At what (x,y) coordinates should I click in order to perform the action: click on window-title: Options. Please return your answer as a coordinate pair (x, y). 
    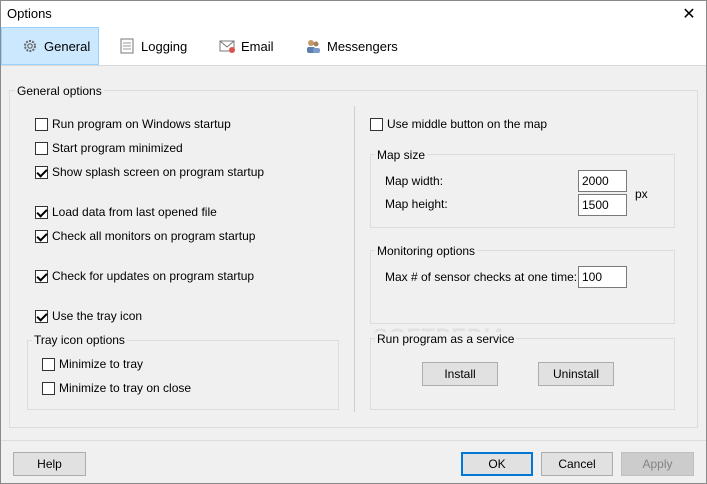
    Looking at the image, I should click on (29, 13).